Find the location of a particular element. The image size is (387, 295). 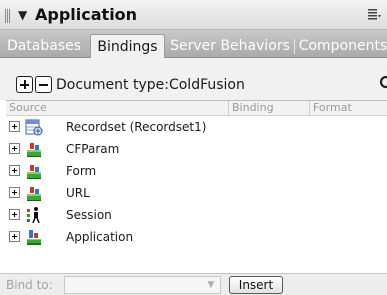

minus-icon is located at coordinates (43, 85).